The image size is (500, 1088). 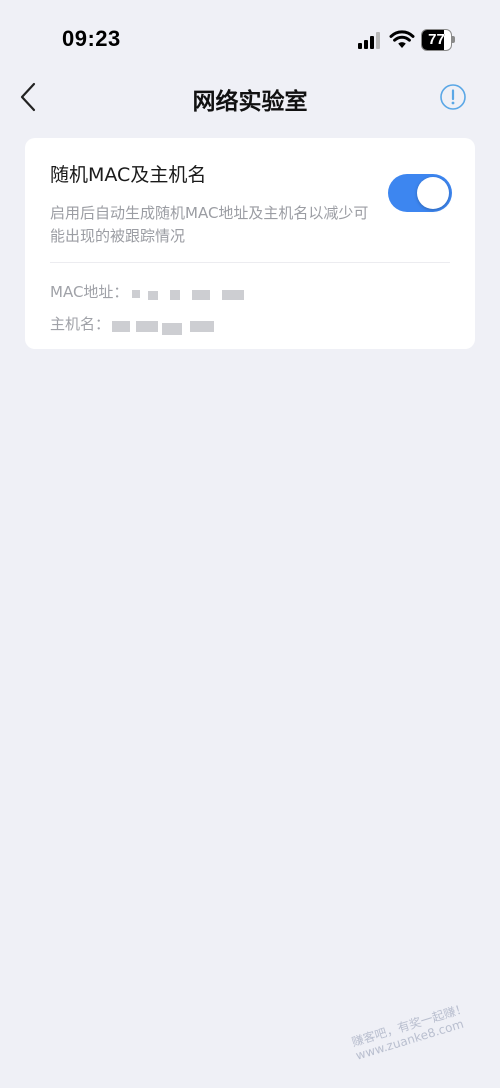 I want to click on info-button, so click(x=453, y=97).